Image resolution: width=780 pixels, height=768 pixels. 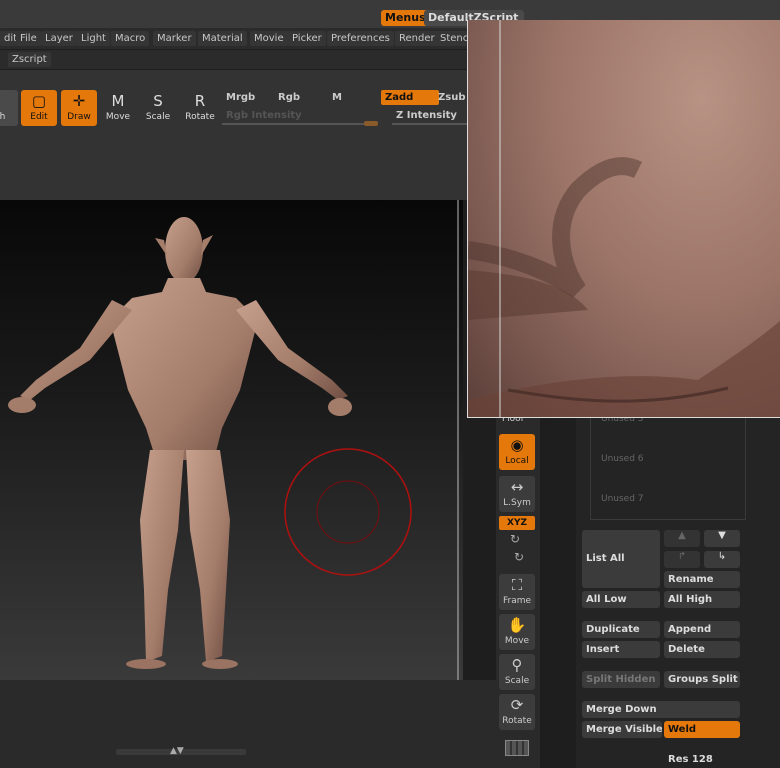 I want to click on hand-icon: ✋, so click(x=517, y=625).